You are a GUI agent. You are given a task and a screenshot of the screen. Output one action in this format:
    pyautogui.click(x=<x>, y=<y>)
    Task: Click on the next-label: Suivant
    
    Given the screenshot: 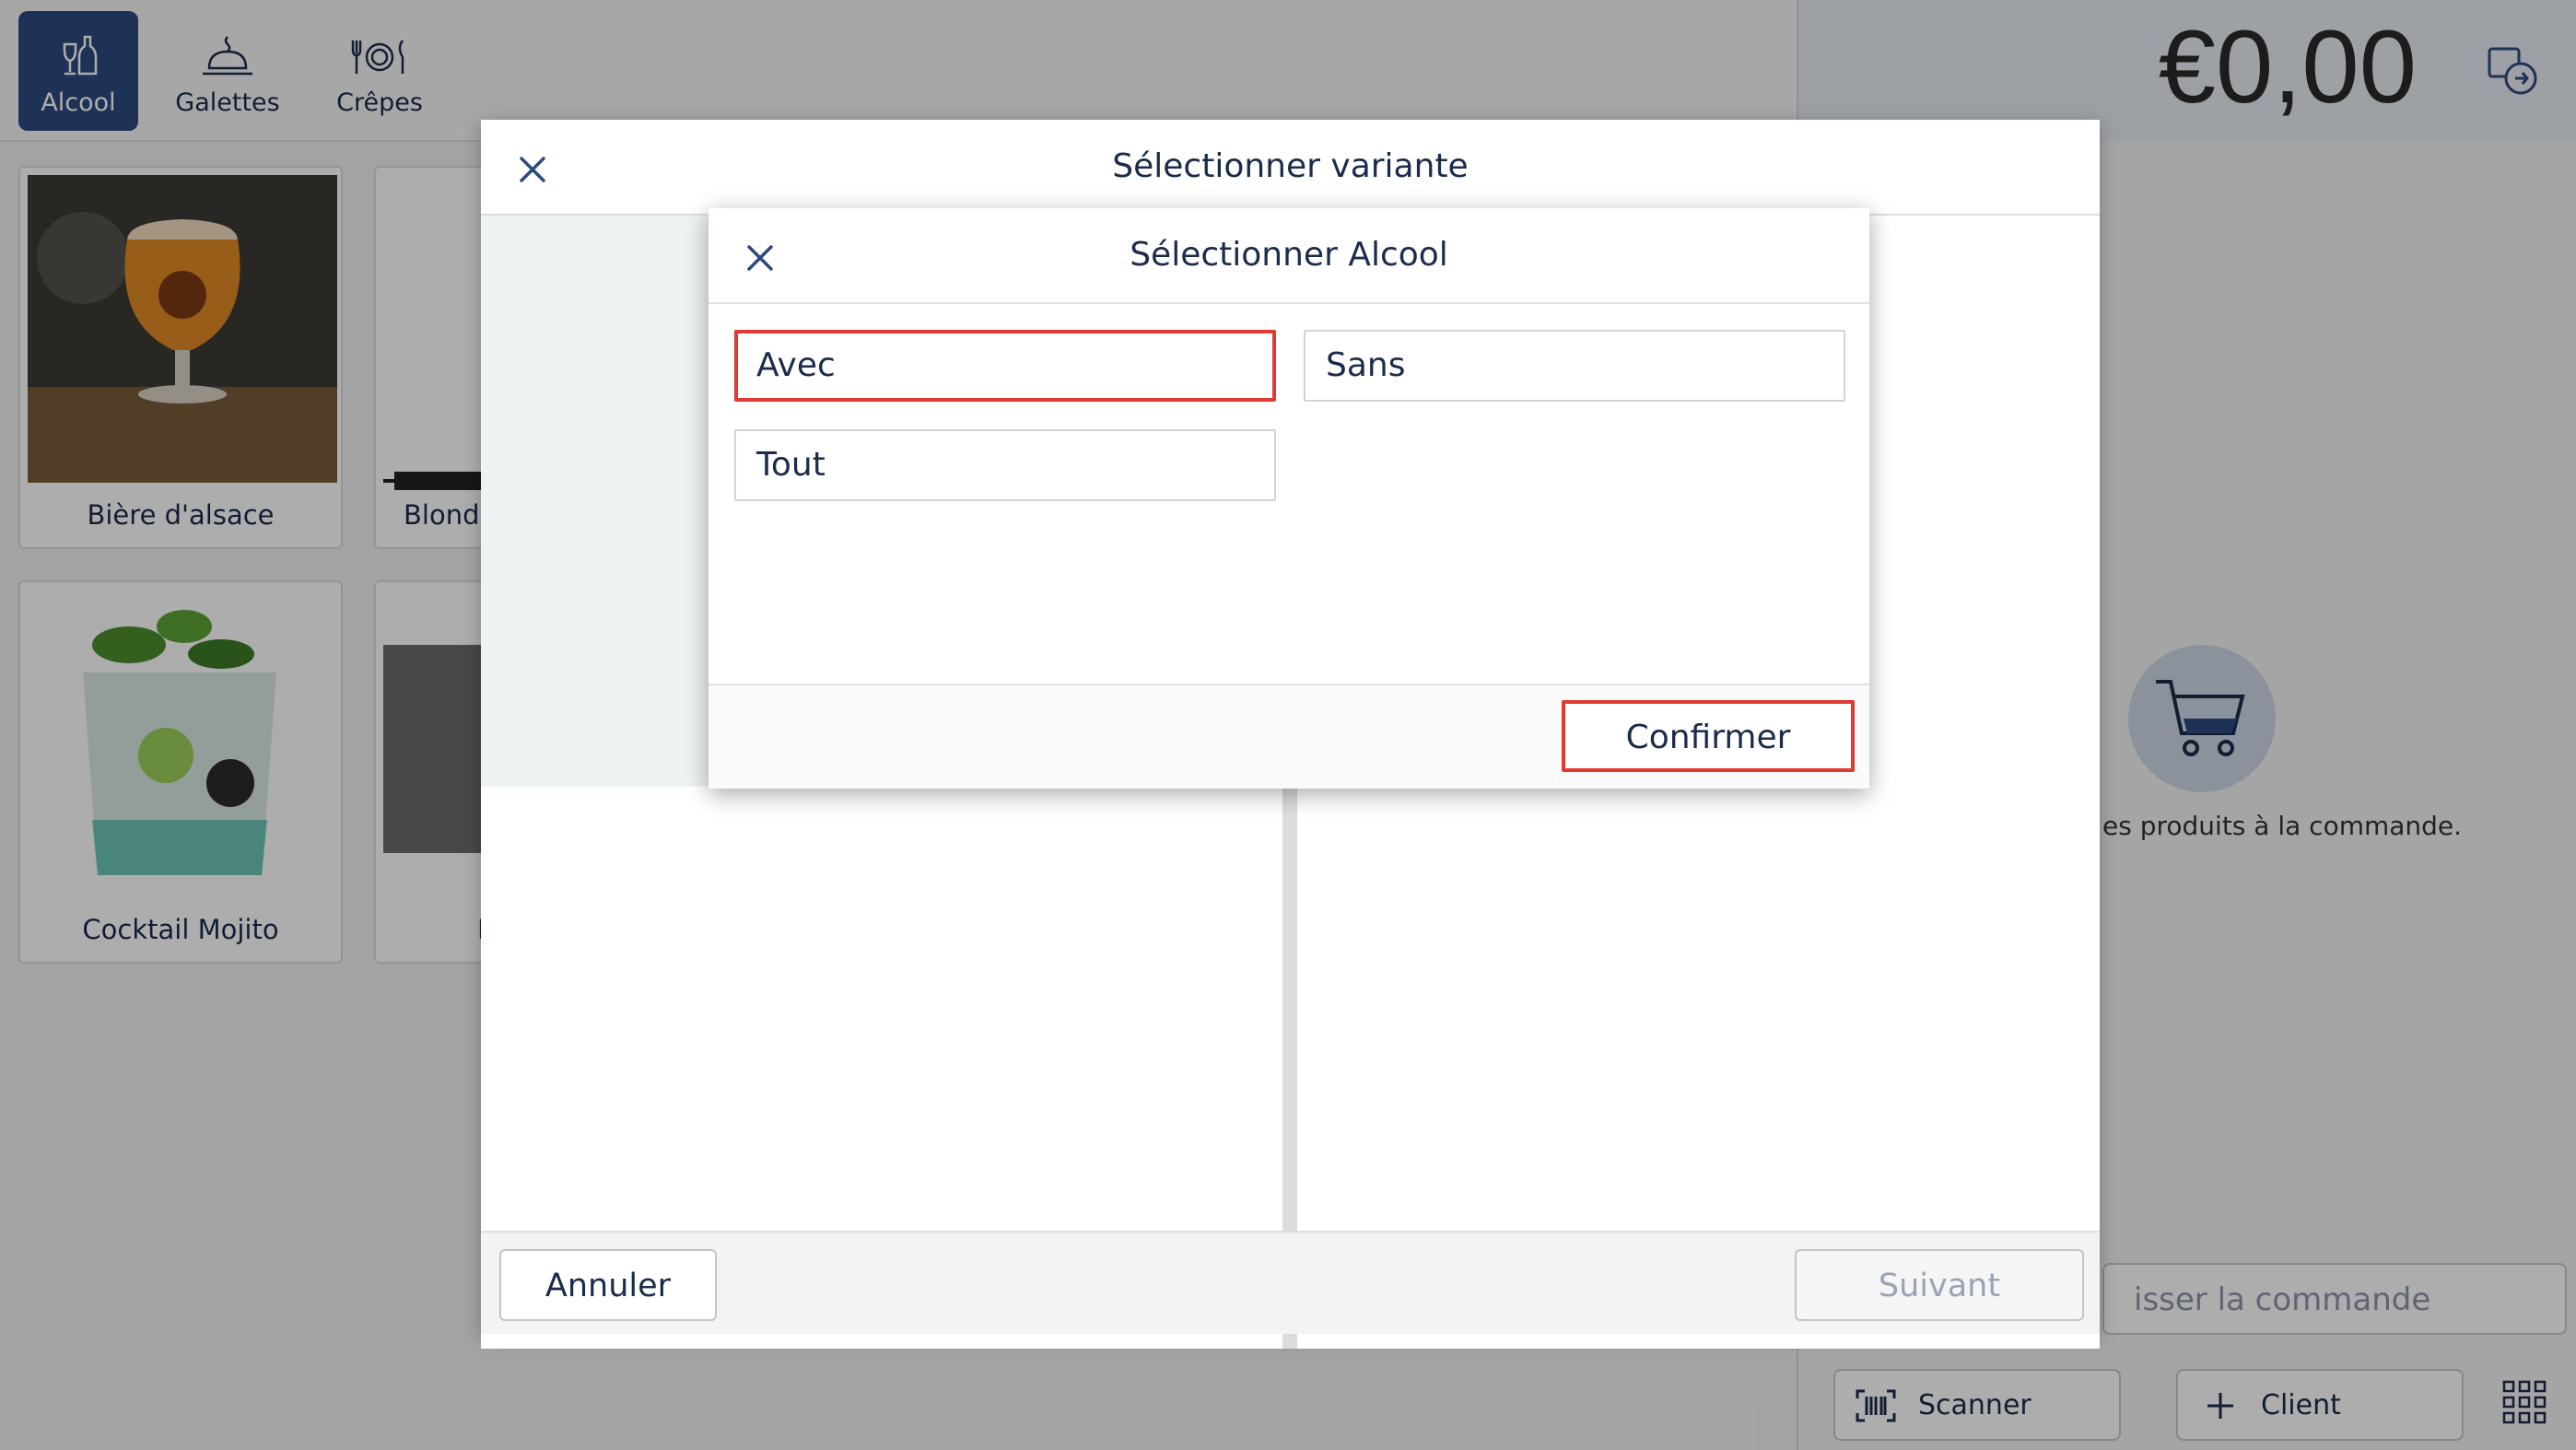 What is the action you would take?
    pyautogui.click(x=1939, y=1286)
    